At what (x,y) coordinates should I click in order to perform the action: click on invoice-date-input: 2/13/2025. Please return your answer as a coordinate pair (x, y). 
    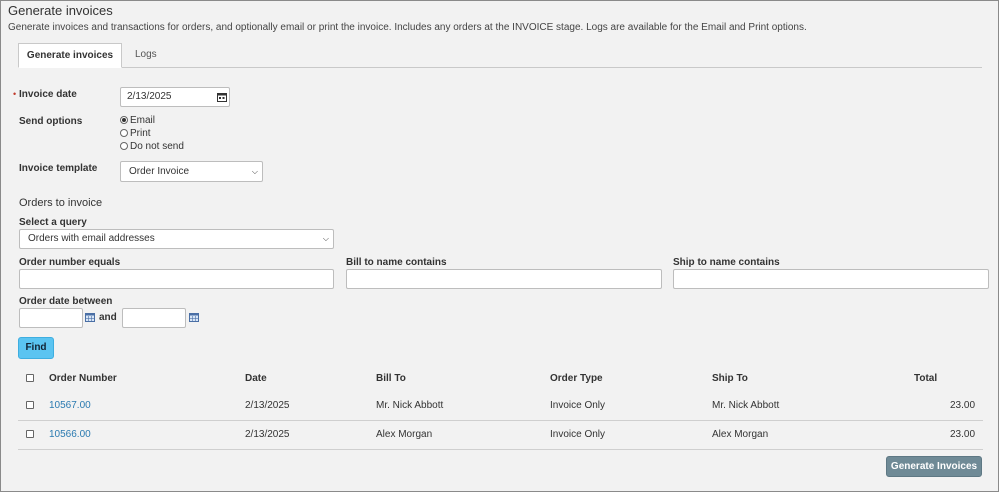
    Looking at the image, I should click on (175, 97).